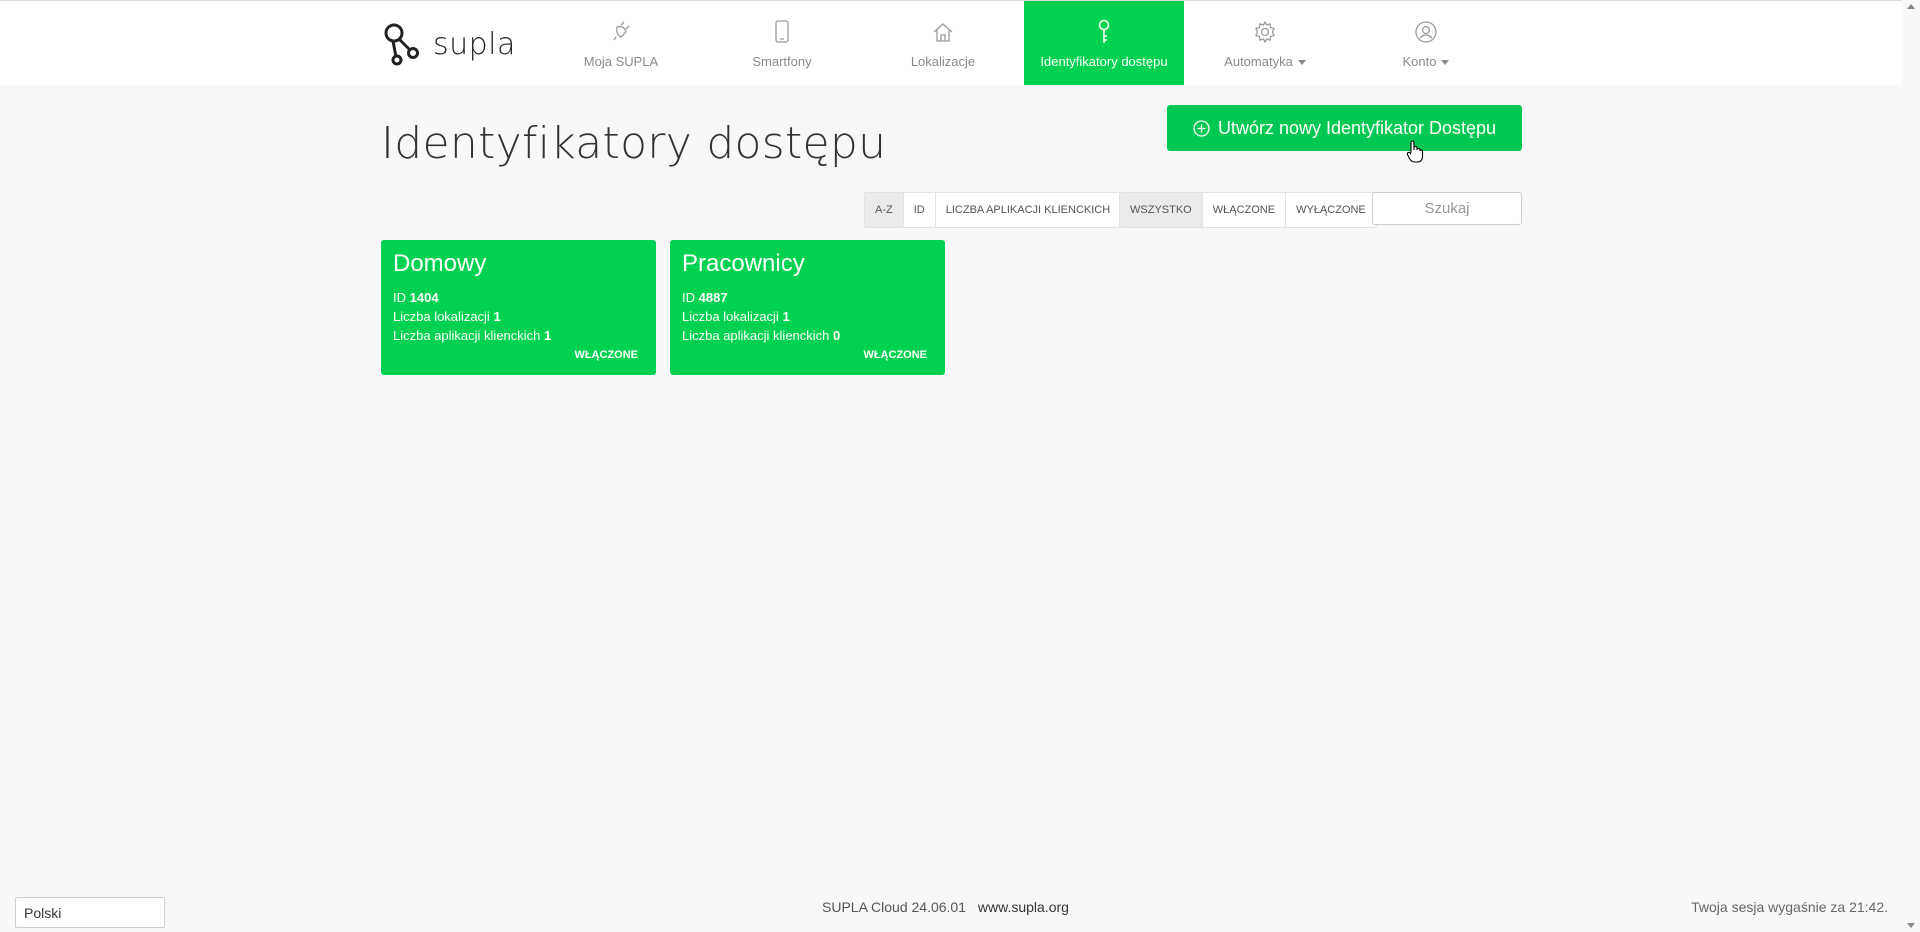 The image size is (1920, 932). I want to click on card-id-value: 4887, so click(713, 297).